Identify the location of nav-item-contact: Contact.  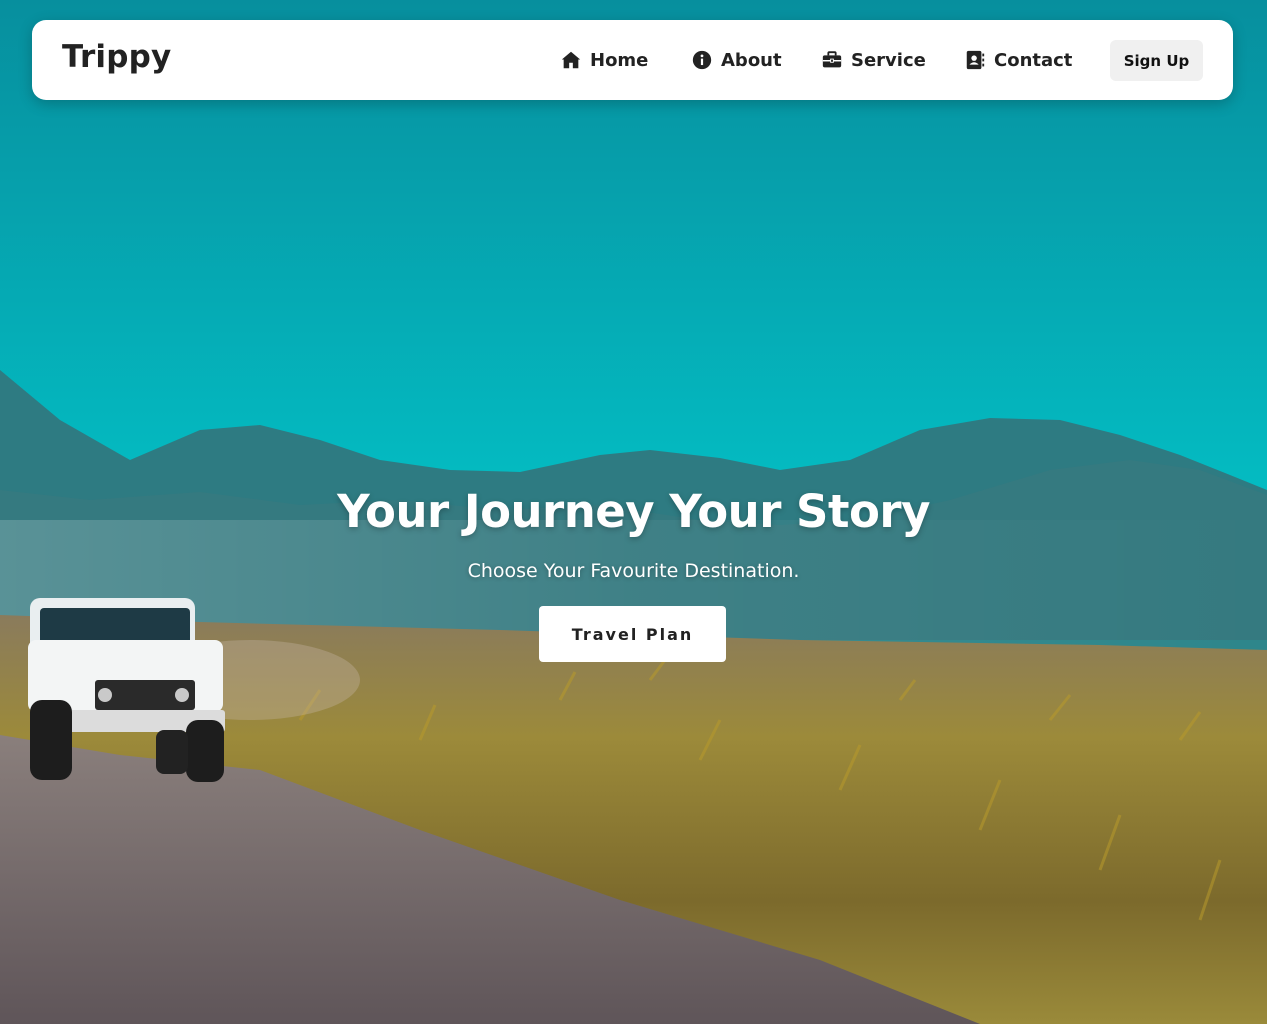
(1018, 60).